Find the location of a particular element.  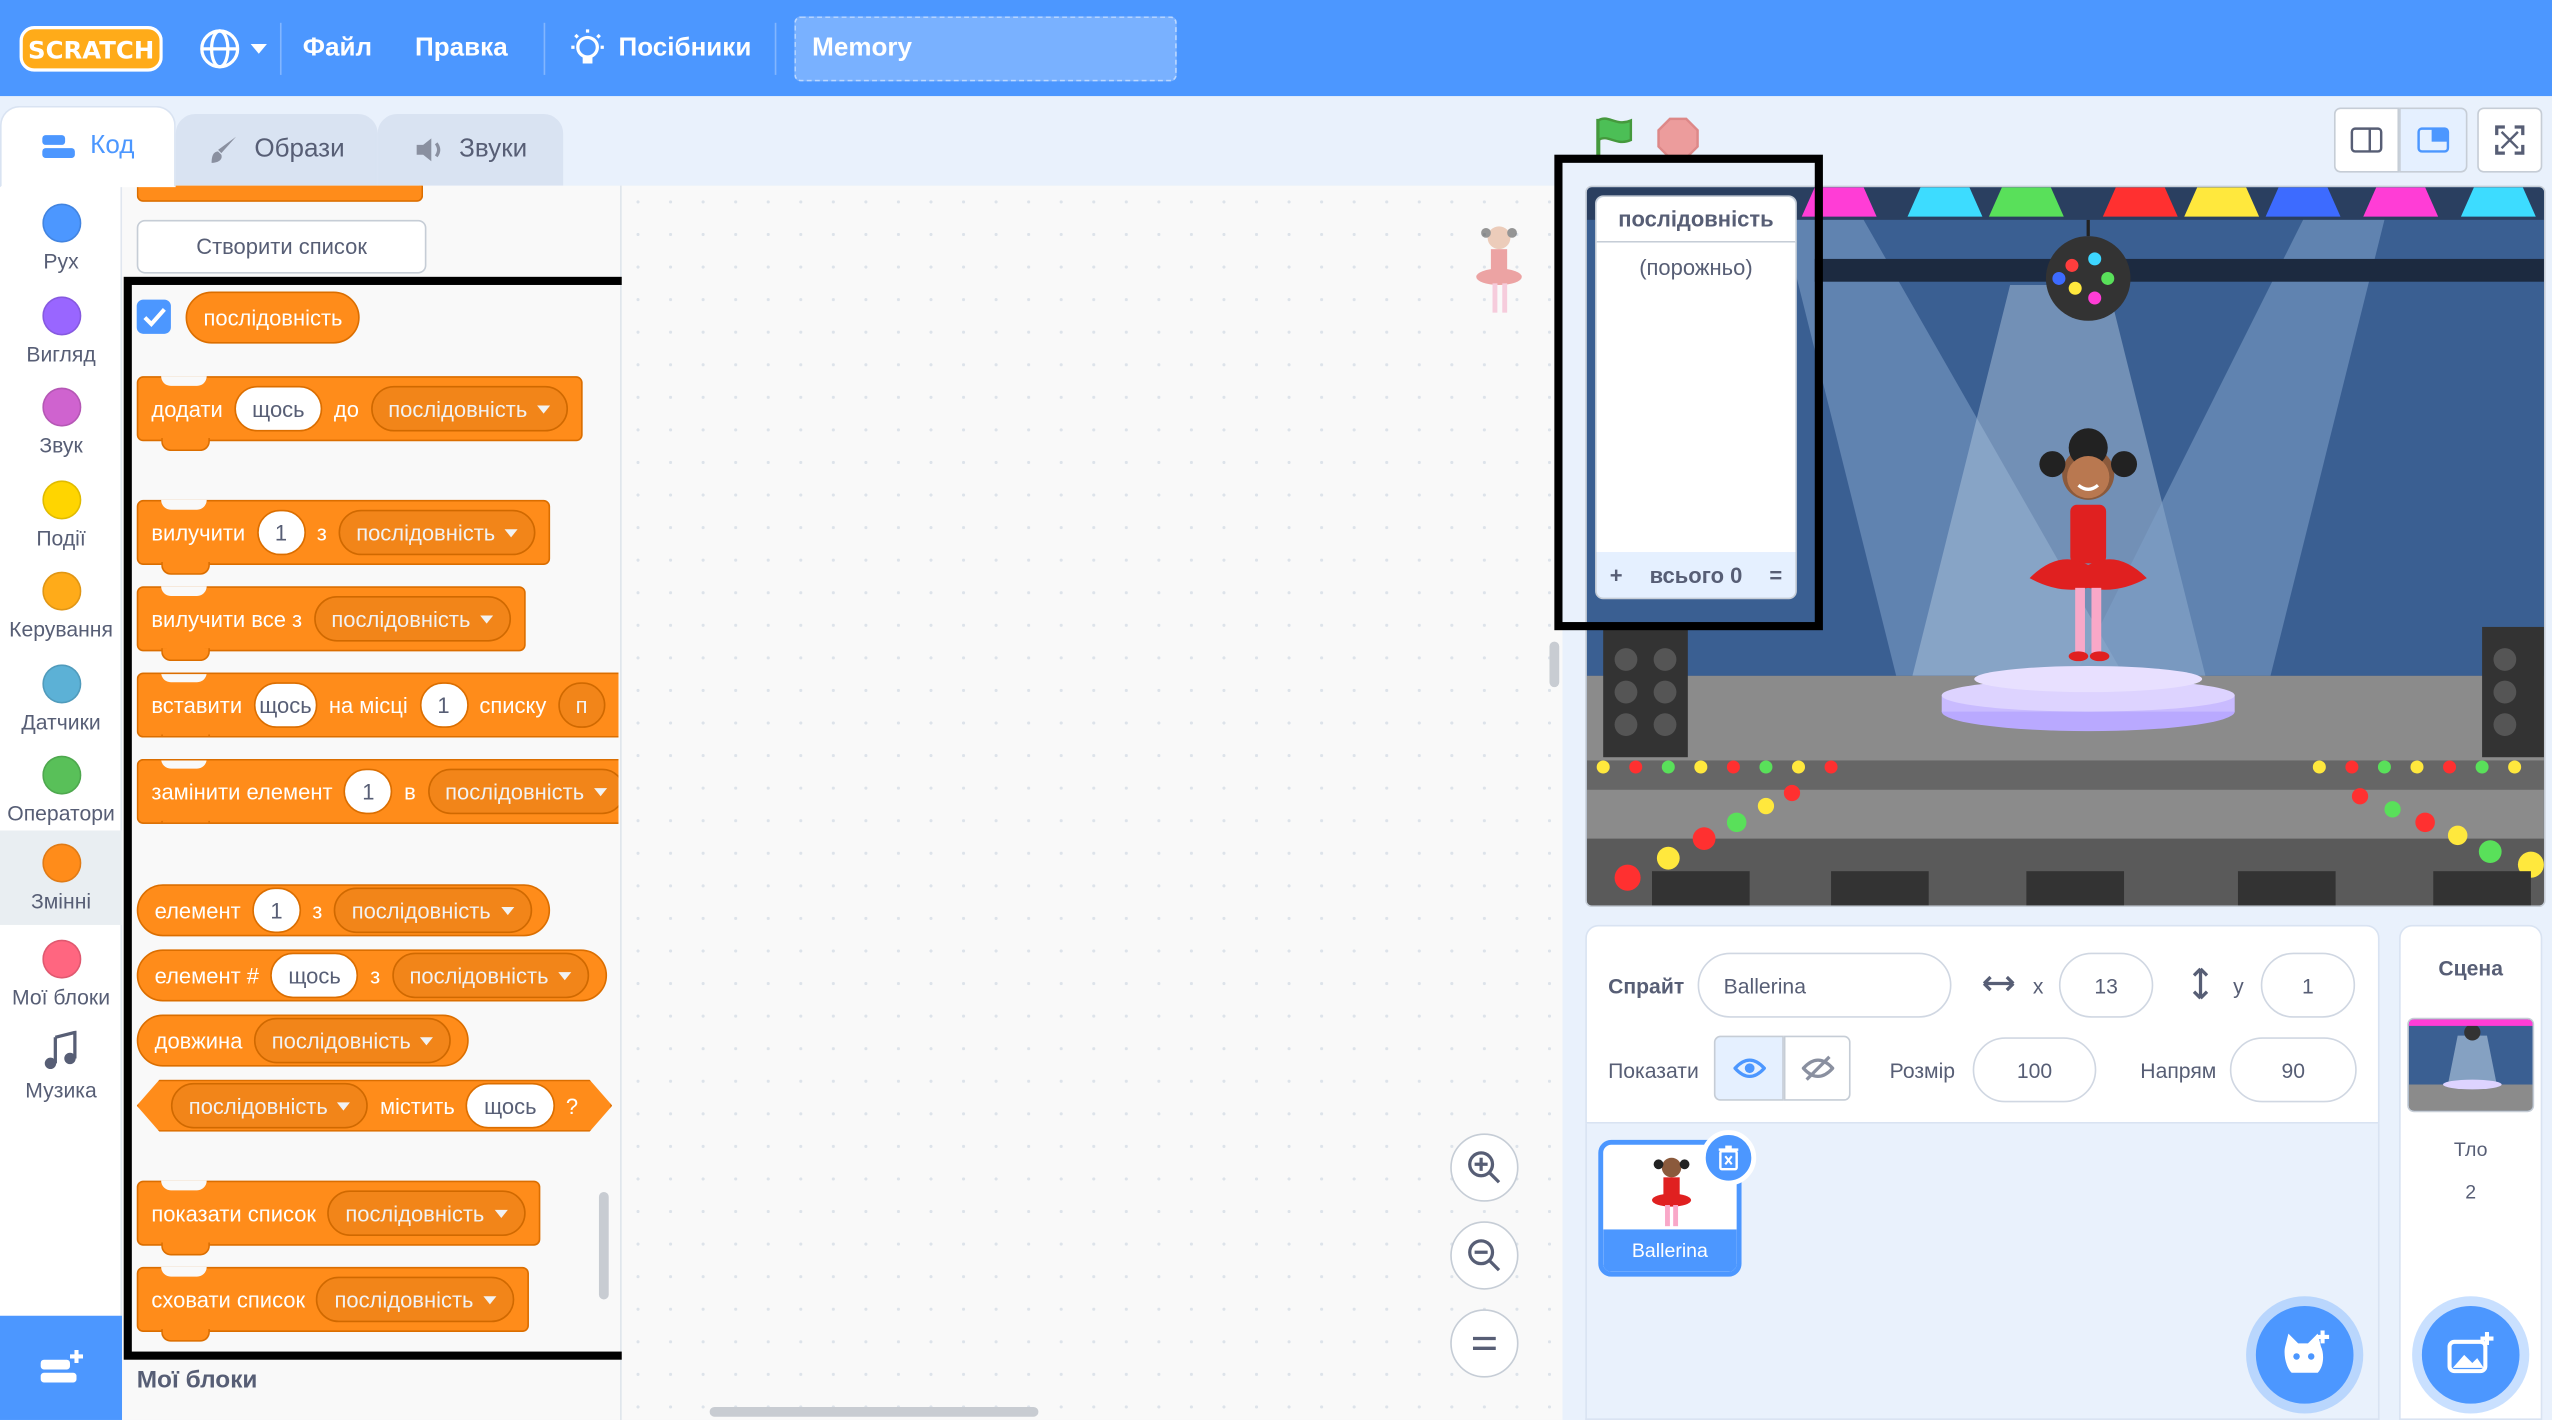

category-events: Події is located at coordinates (61, 516).